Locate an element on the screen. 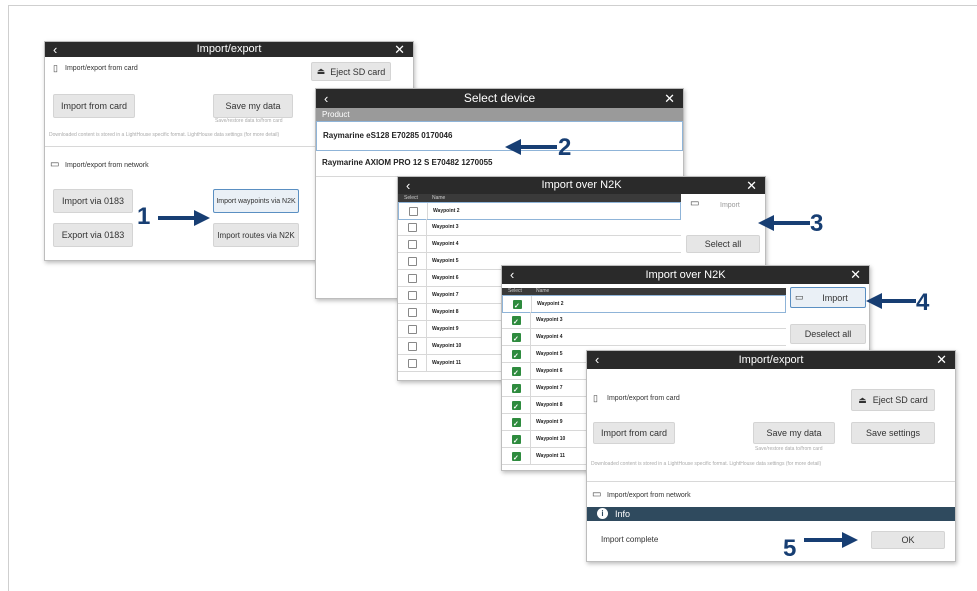  panel-title: Import over N2K is located at coordinates (685, 275).